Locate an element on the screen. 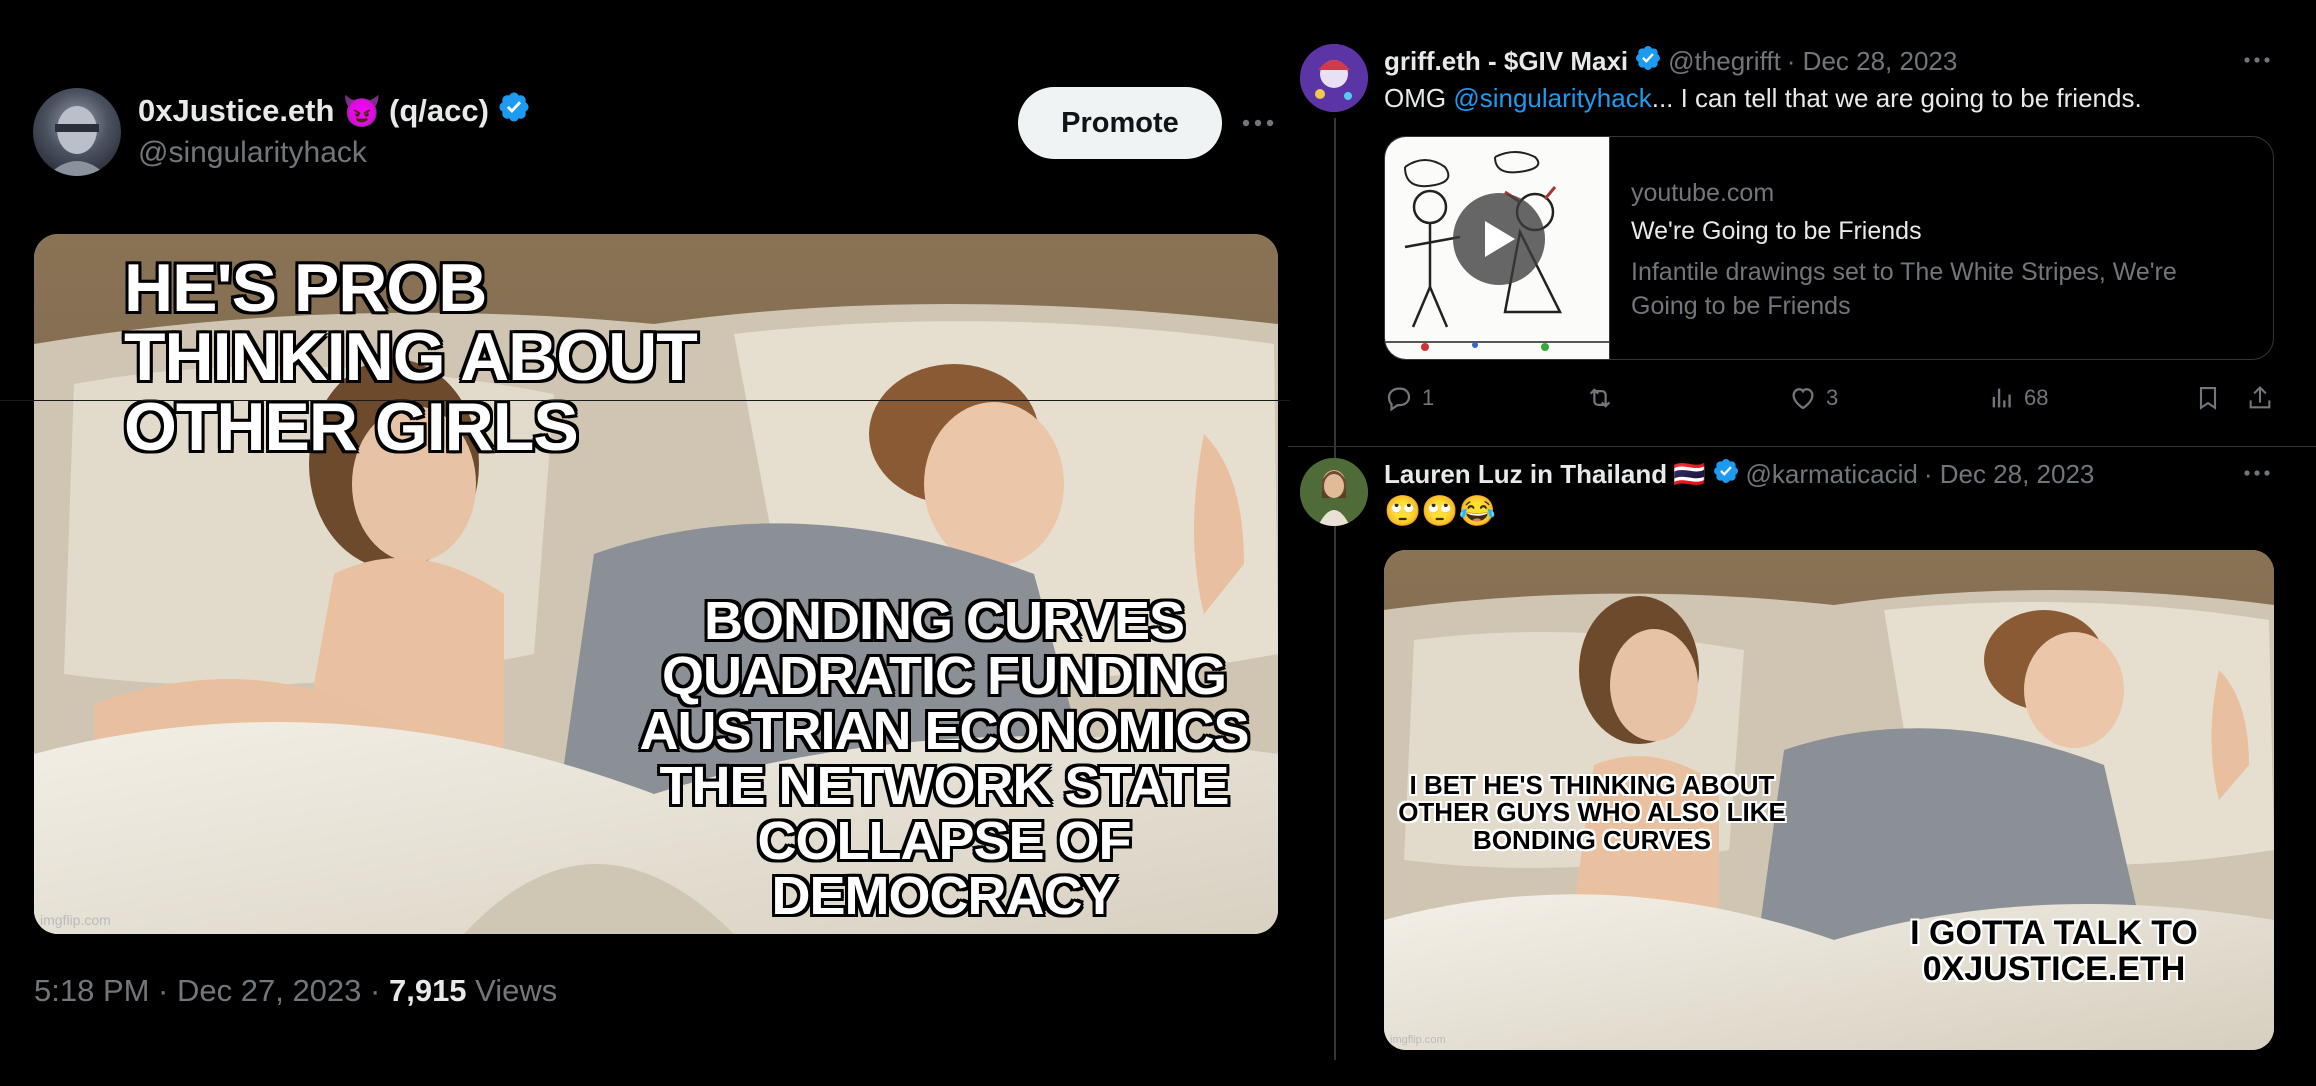 The image size is (2316, 1086). reply-text-prefix: OMG is located at coordinates (1419, 98).